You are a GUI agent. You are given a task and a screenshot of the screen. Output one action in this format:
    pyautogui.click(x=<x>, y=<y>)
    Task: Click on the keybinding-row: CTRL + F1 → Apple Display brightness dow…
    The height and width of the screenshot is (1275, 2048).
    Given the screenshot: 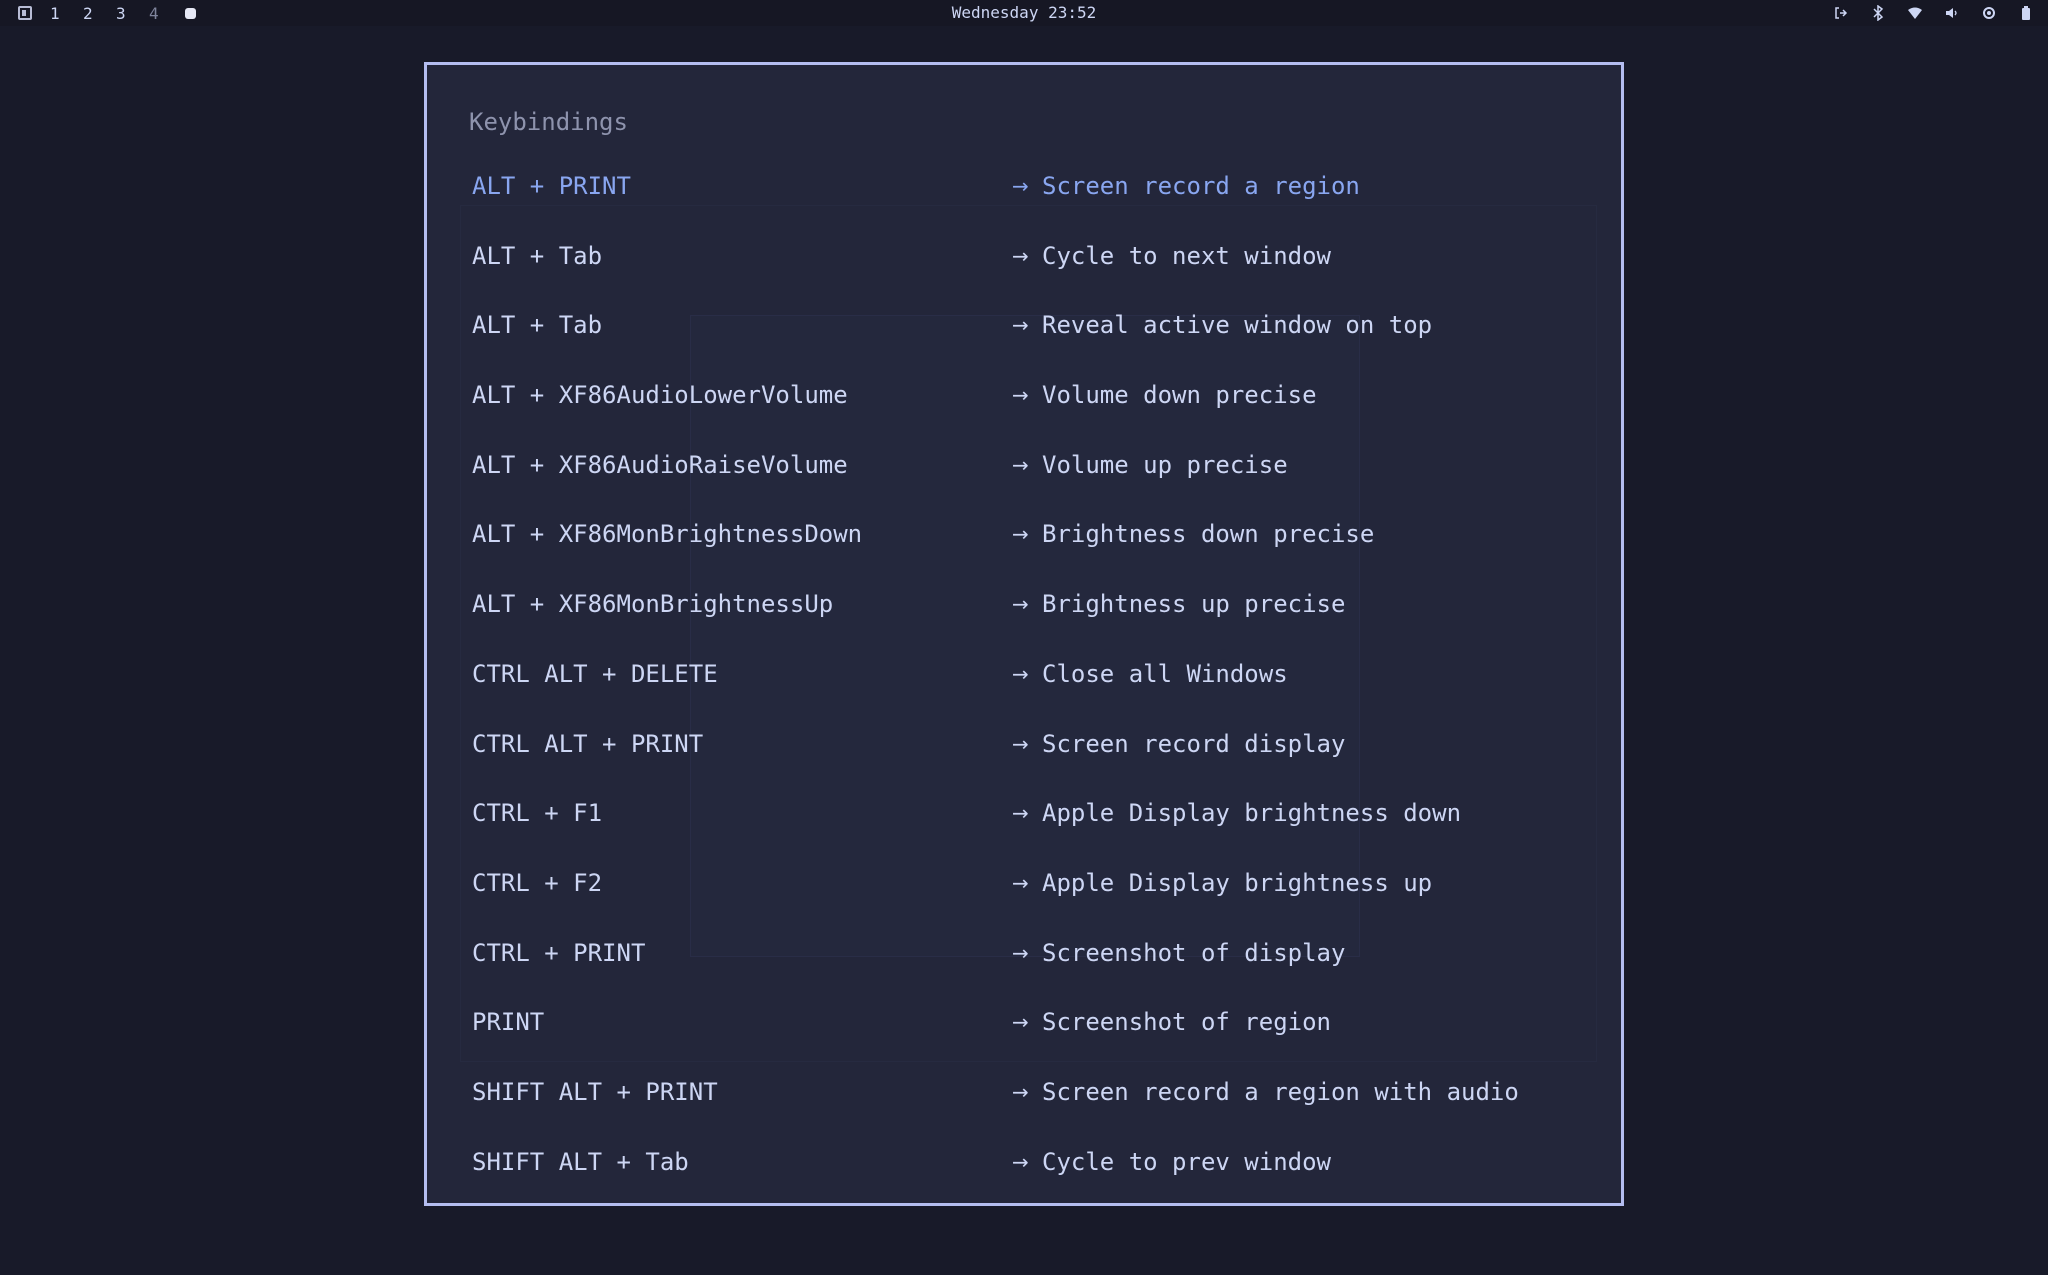 What is the action you would take?
    pyautogui.click(x=1037, y=814)
    